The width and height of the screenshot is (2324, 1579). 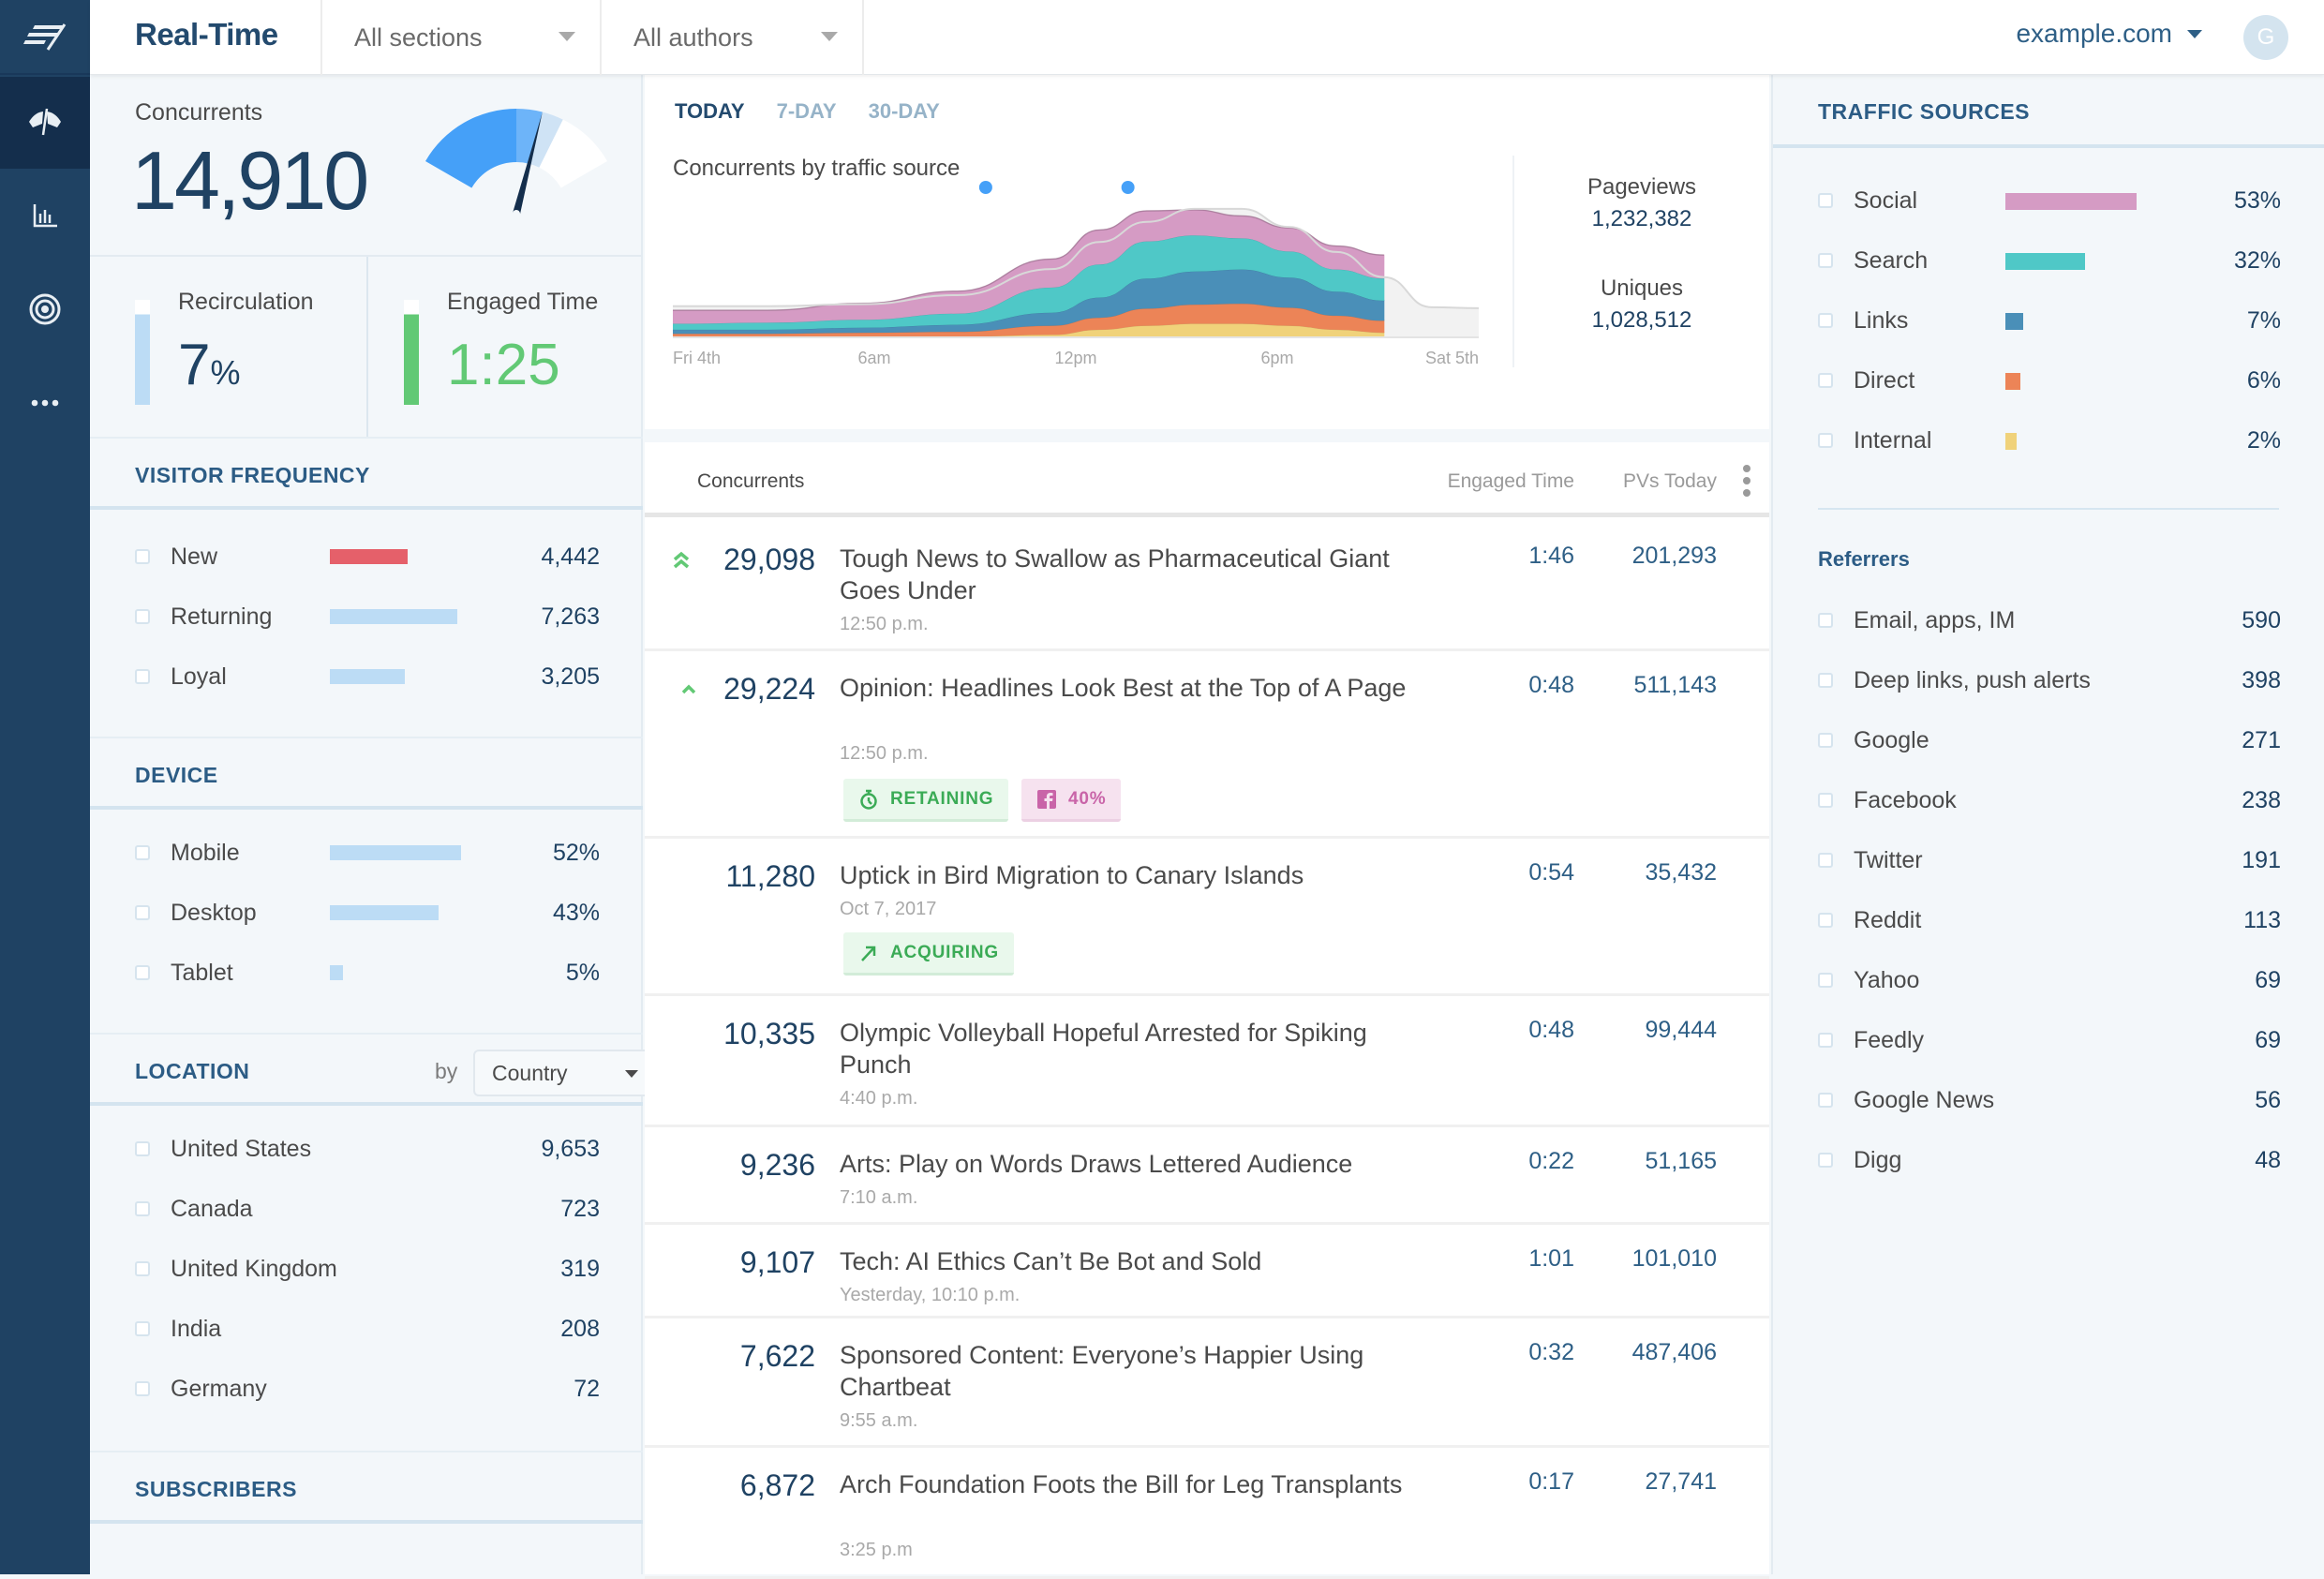 What do you see at coordinates (2049, 320) in the screenshot?
I see `traffic-source-row: Links 7%` at bounding box center [2049, 320].